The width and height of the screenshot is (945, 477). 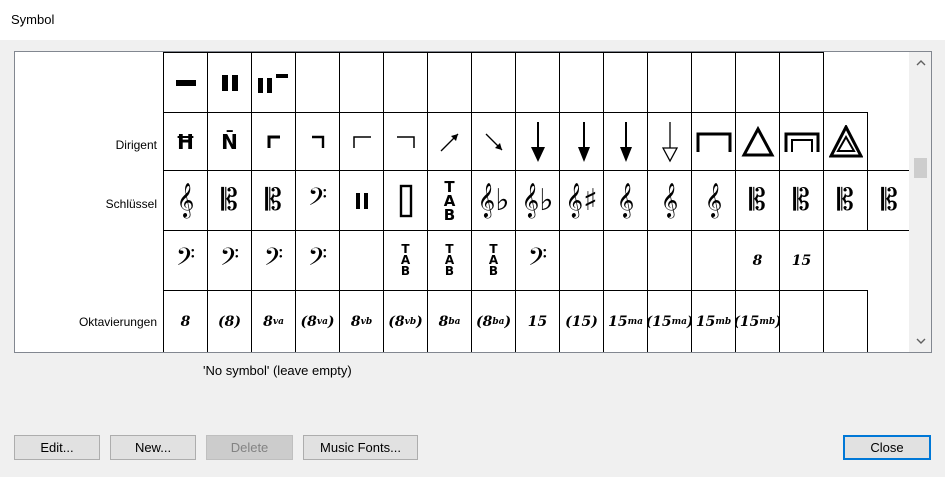 I want to click on percussion-box-clef-icon, so click(x=406, y=201).